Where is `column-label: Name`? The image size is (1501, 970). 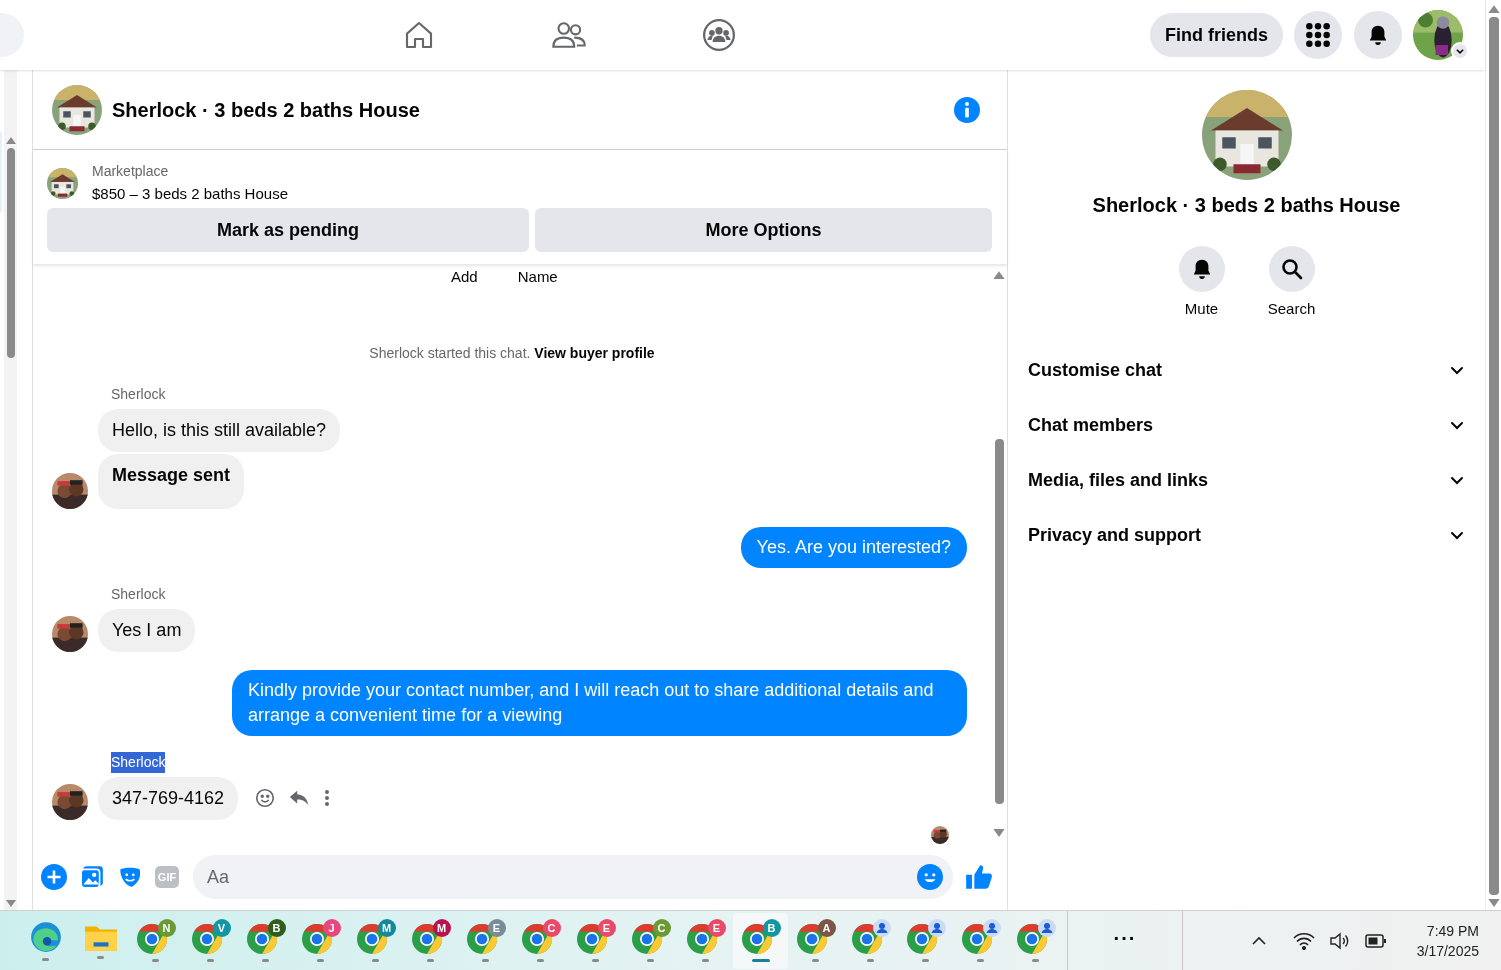
column-label: Name is located at coordinates (537, 277).